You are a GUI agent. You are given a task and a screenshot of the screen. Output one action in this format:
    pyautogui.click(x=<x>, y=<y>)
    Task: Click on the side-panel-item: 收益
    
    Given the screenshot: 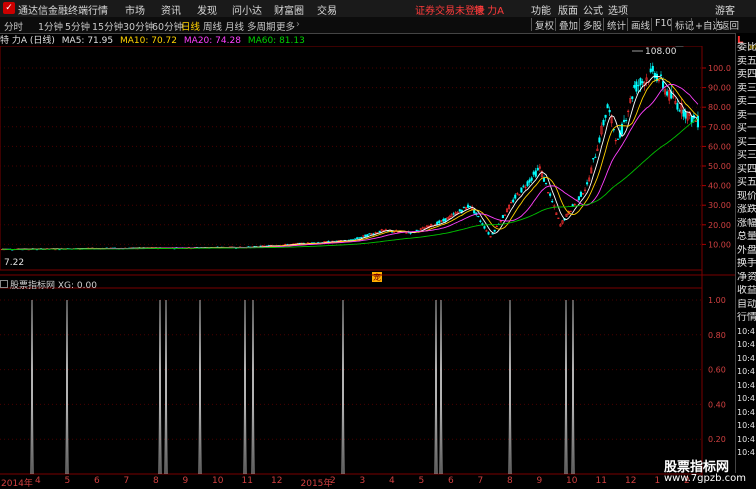 What is the action you would take?
    pyautogui.click(x=746, y=290)
    